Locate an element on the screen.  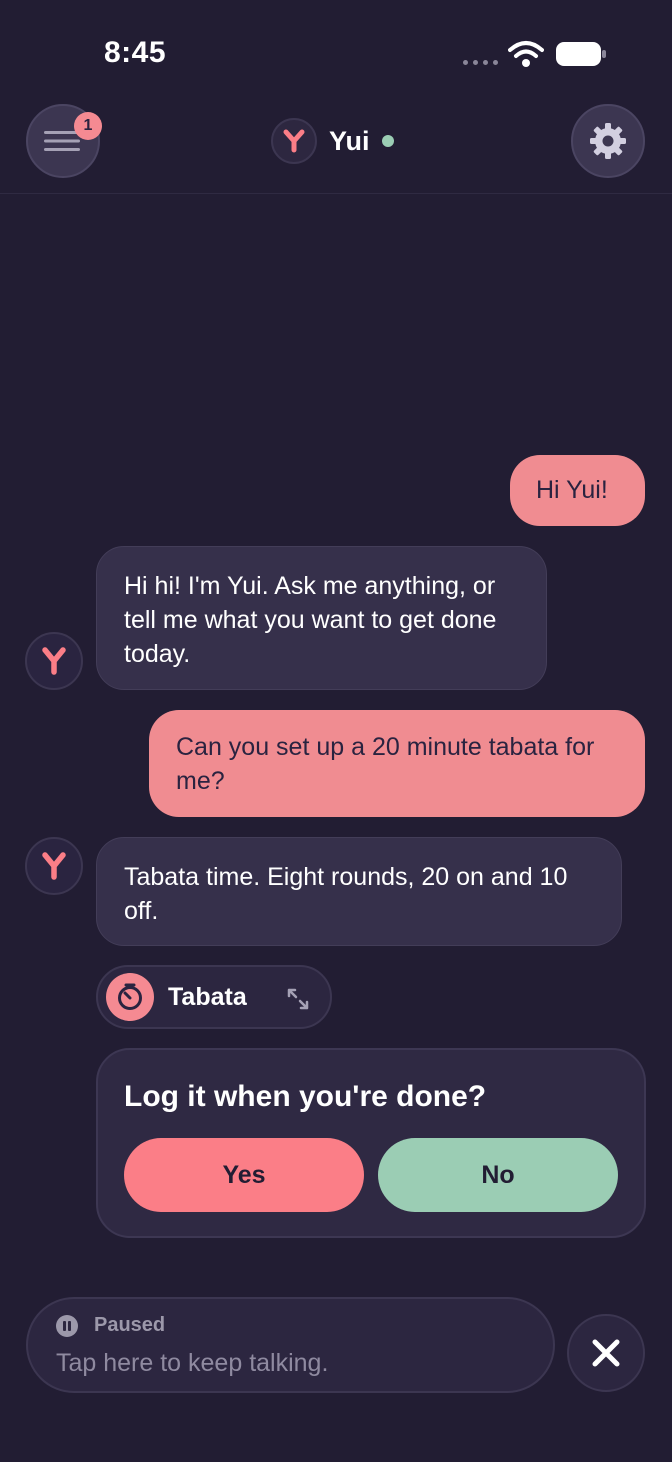
assistant-identity: Yui is located at coordinates (332, 141).